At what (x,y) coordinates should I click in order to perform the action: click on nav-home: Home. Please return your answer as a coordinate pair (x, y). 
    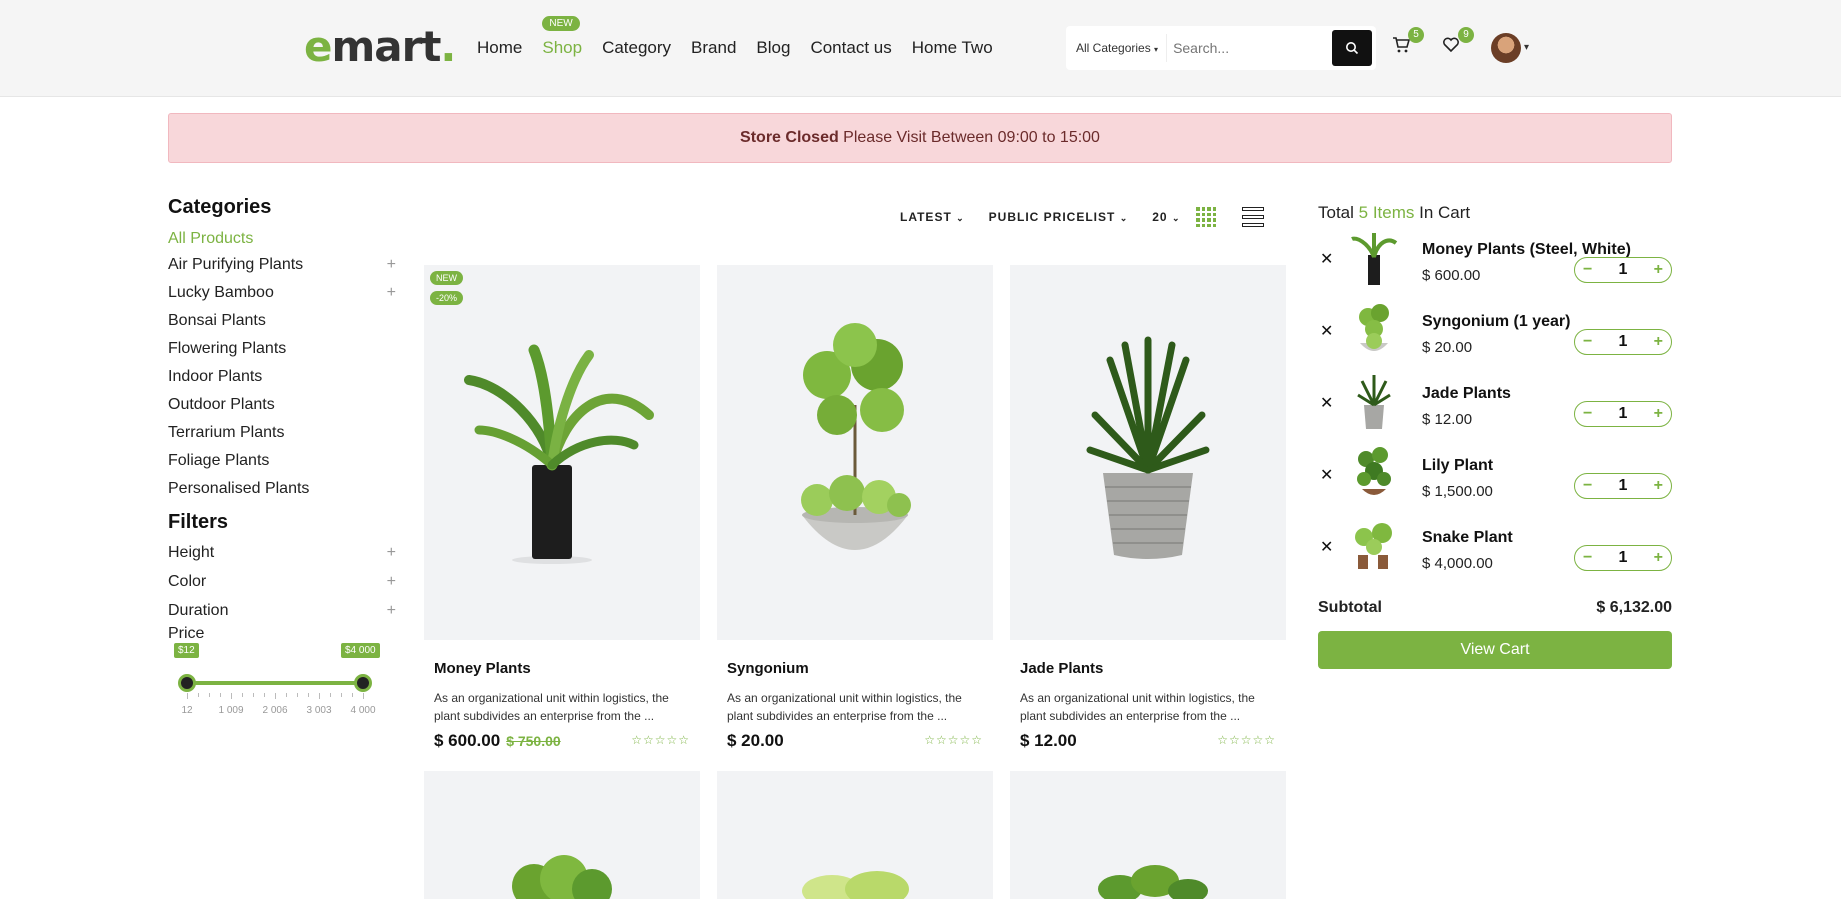
    Looking at the image, I should click on (499, 48).